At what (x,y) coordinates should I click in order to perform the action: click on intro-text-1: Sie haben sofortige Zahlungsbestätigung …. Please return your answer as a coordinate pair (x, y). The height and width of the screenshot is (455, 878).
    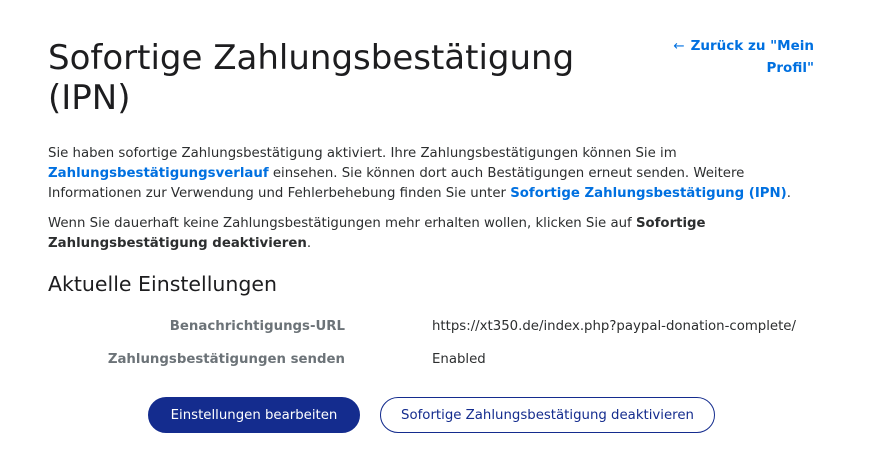
    Looking at the image, I should click on (362, 153).